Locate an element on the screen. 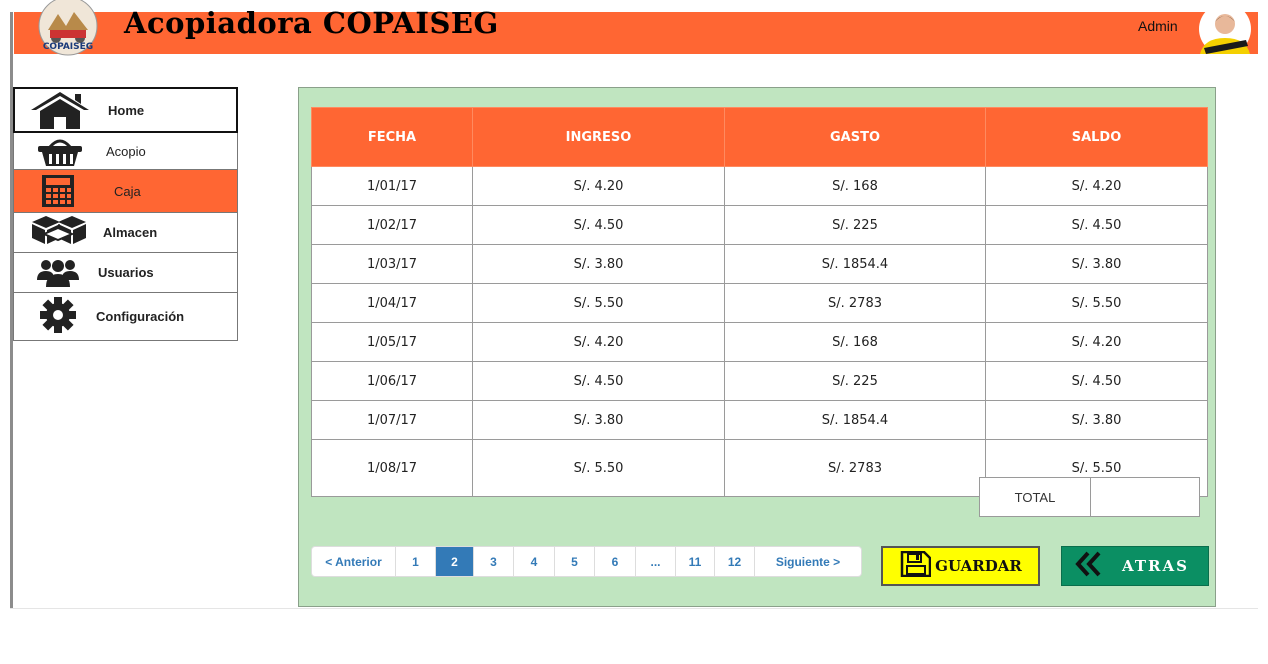 The width and height of the screenshot is (1268, 664). sidebar-item-label: Usuarios is located at coordinates (126, 272).